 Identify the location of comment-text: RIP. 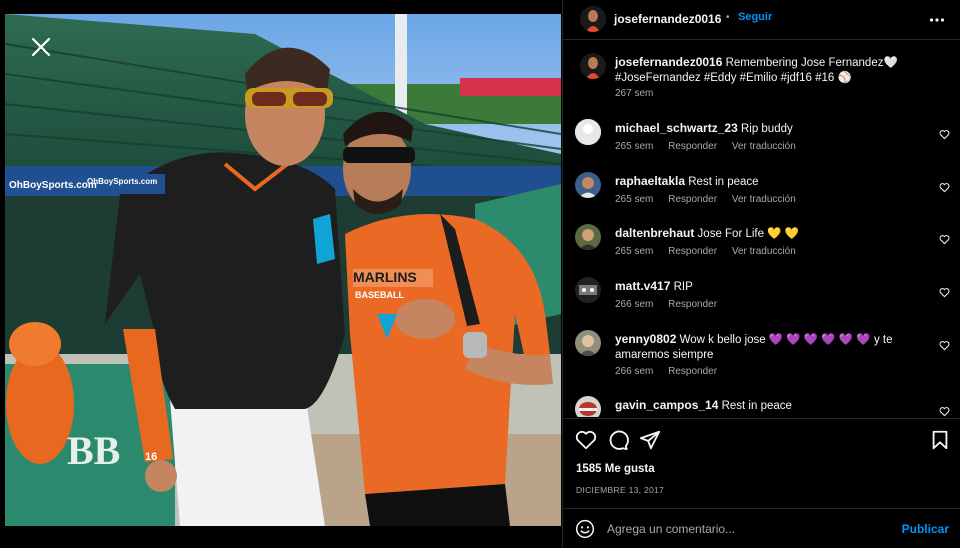
(683, 287).